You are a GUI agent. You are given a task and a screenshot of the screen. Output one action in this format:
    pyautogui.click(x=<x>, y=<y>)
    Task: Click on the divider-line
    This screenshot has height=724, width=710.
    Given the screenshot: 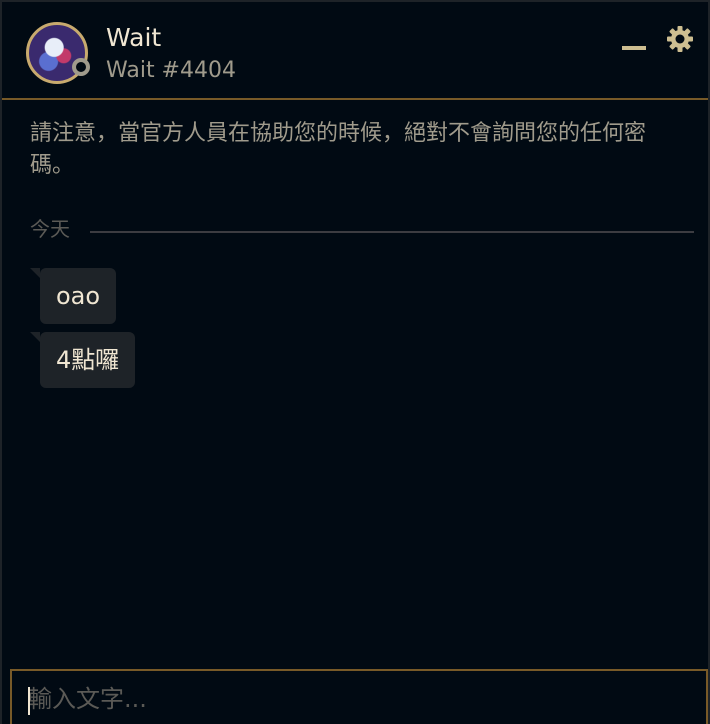 What is the action you would take?
    pyautogui.click(x=392, y=232)
    